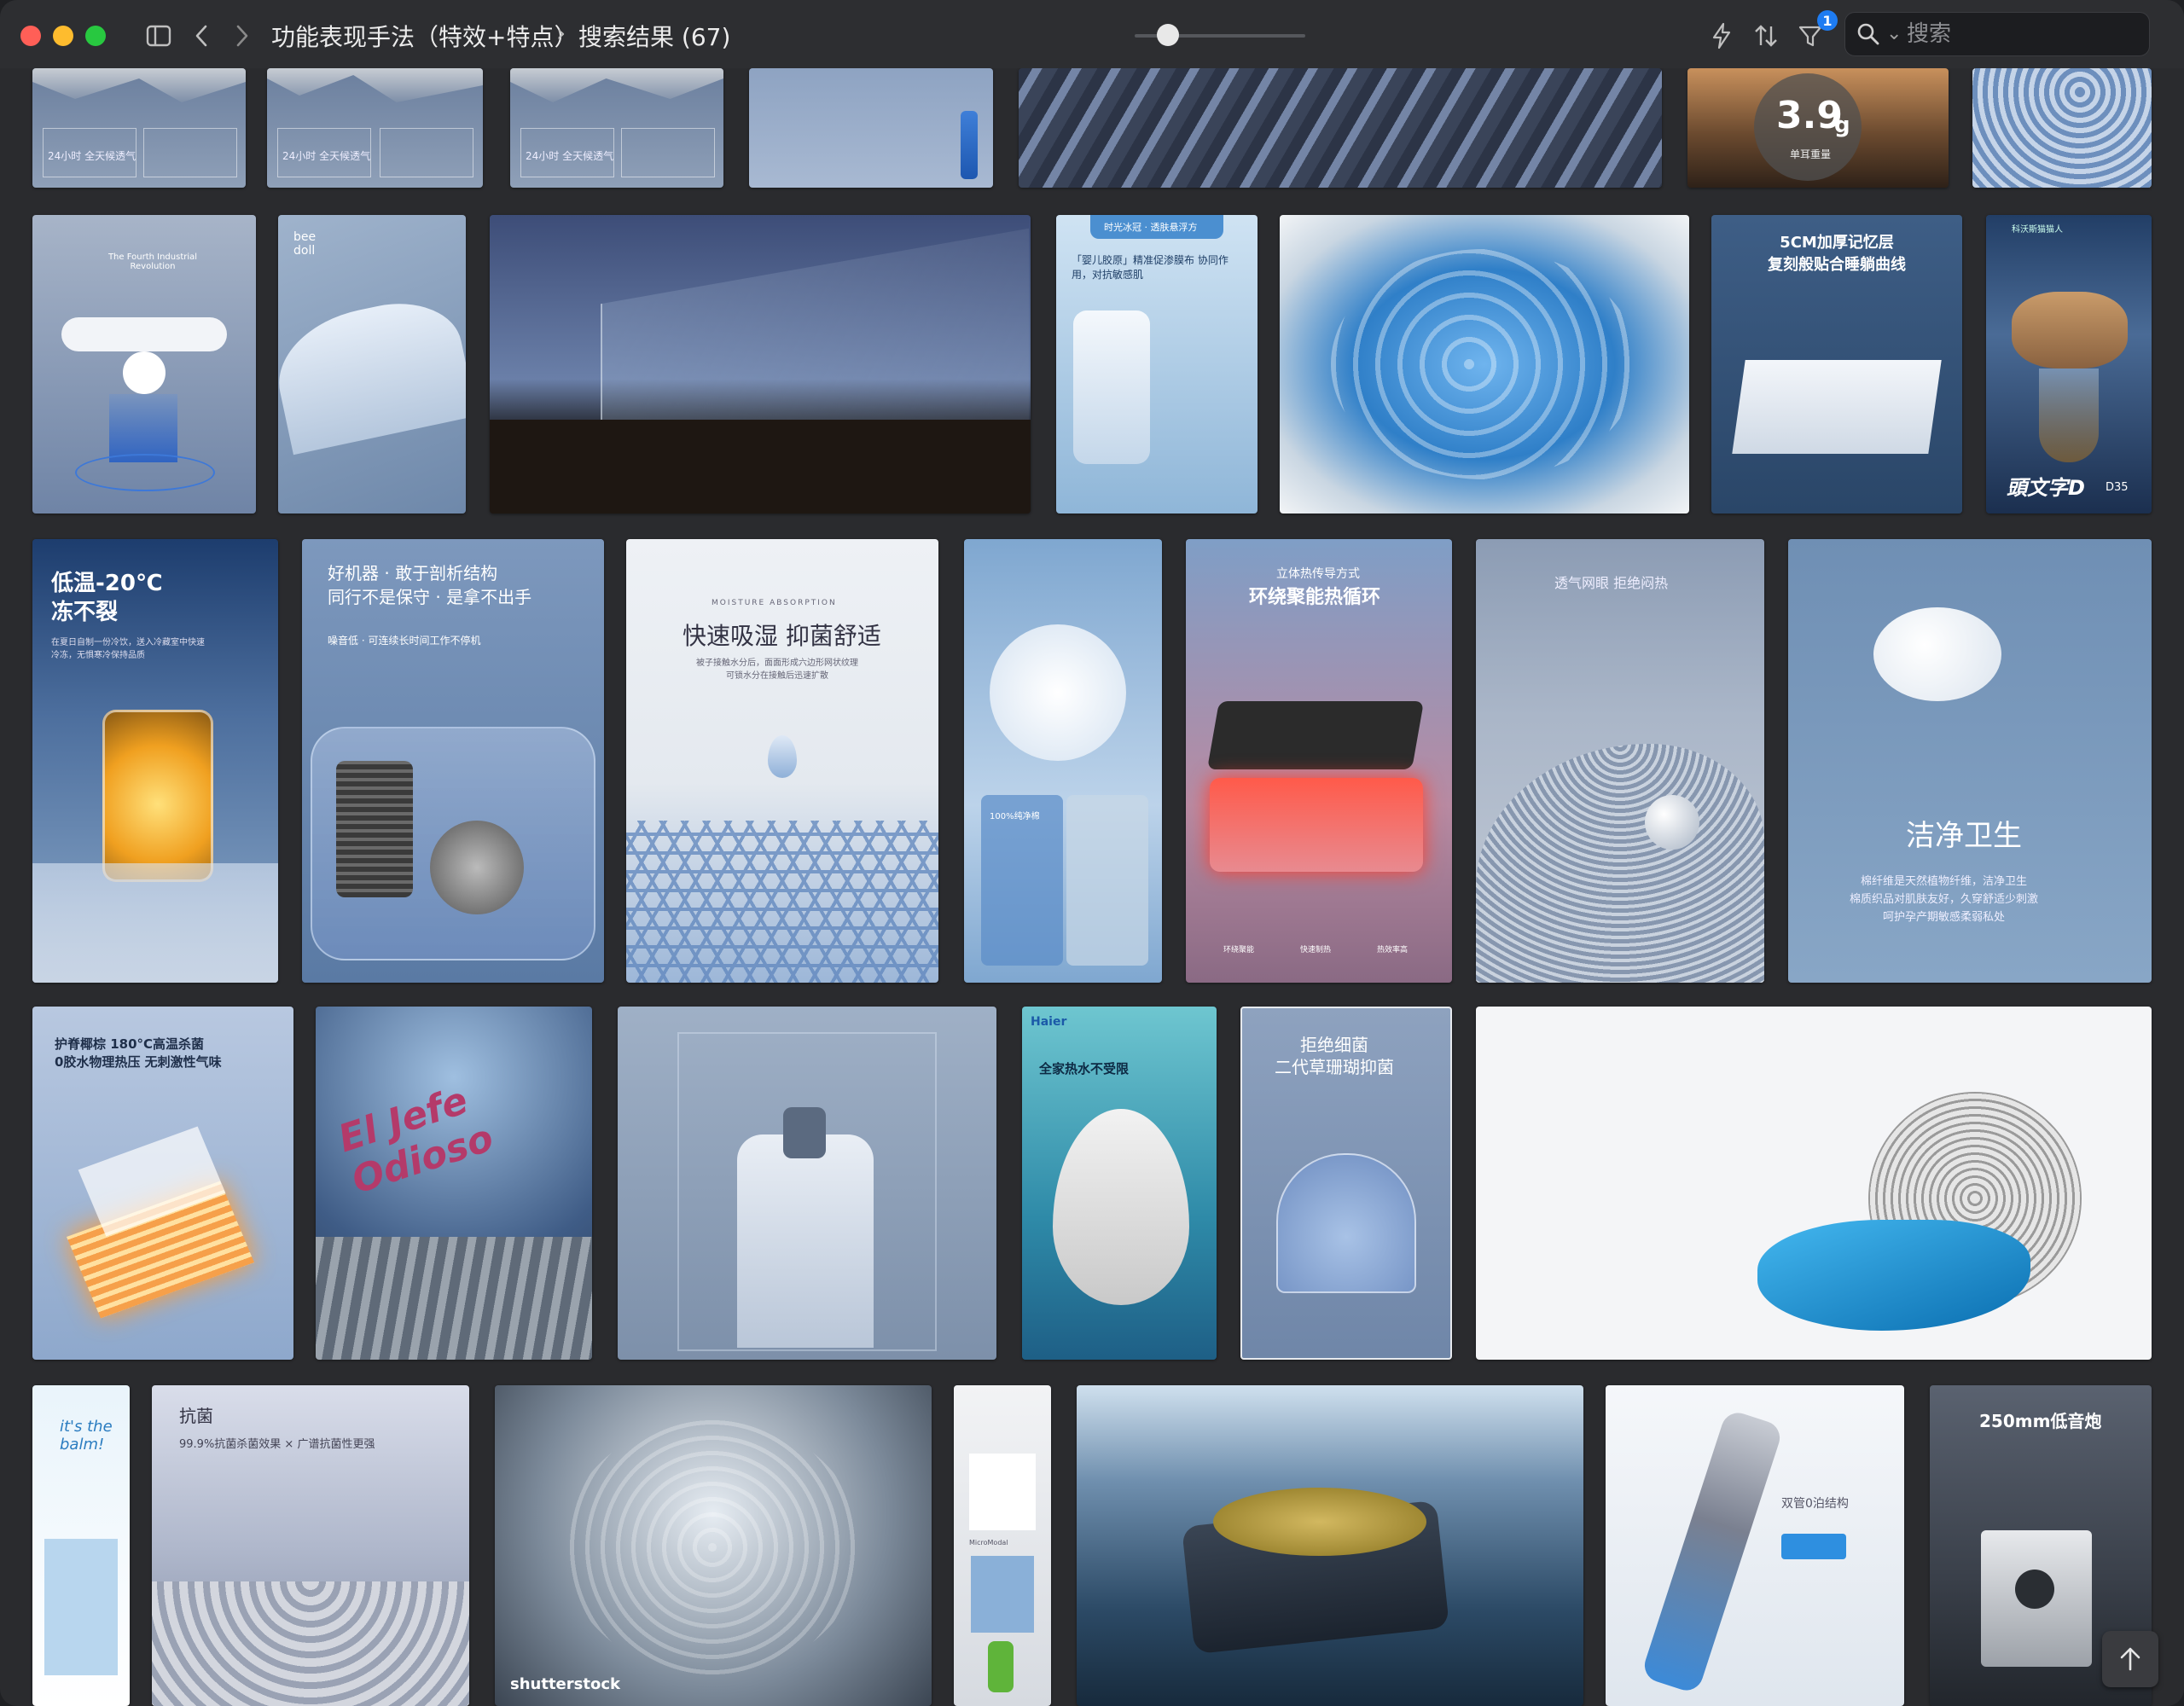 Image resolution: width=2184 pixels, height=1706 pixels. I want to click on thumb-title: 250mm低音炮, so click(2041, 1421).